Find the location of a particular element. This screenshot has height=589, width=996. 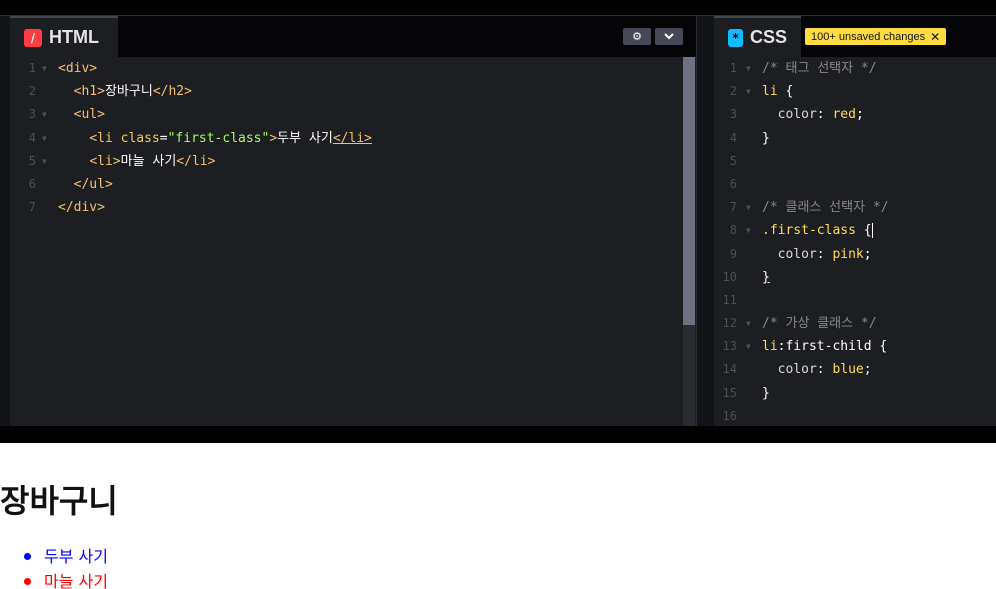

code-line: 11 is located at coordinates (729, 299).